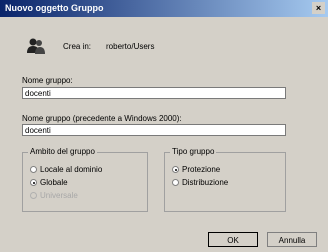 This screenshot has width=328, height=252. What do you see at coordinates (164, 8) in the screenshot?
I see `title-bar: Nuovo oggetto Gruppo ×` at bounding box center [164, 8].